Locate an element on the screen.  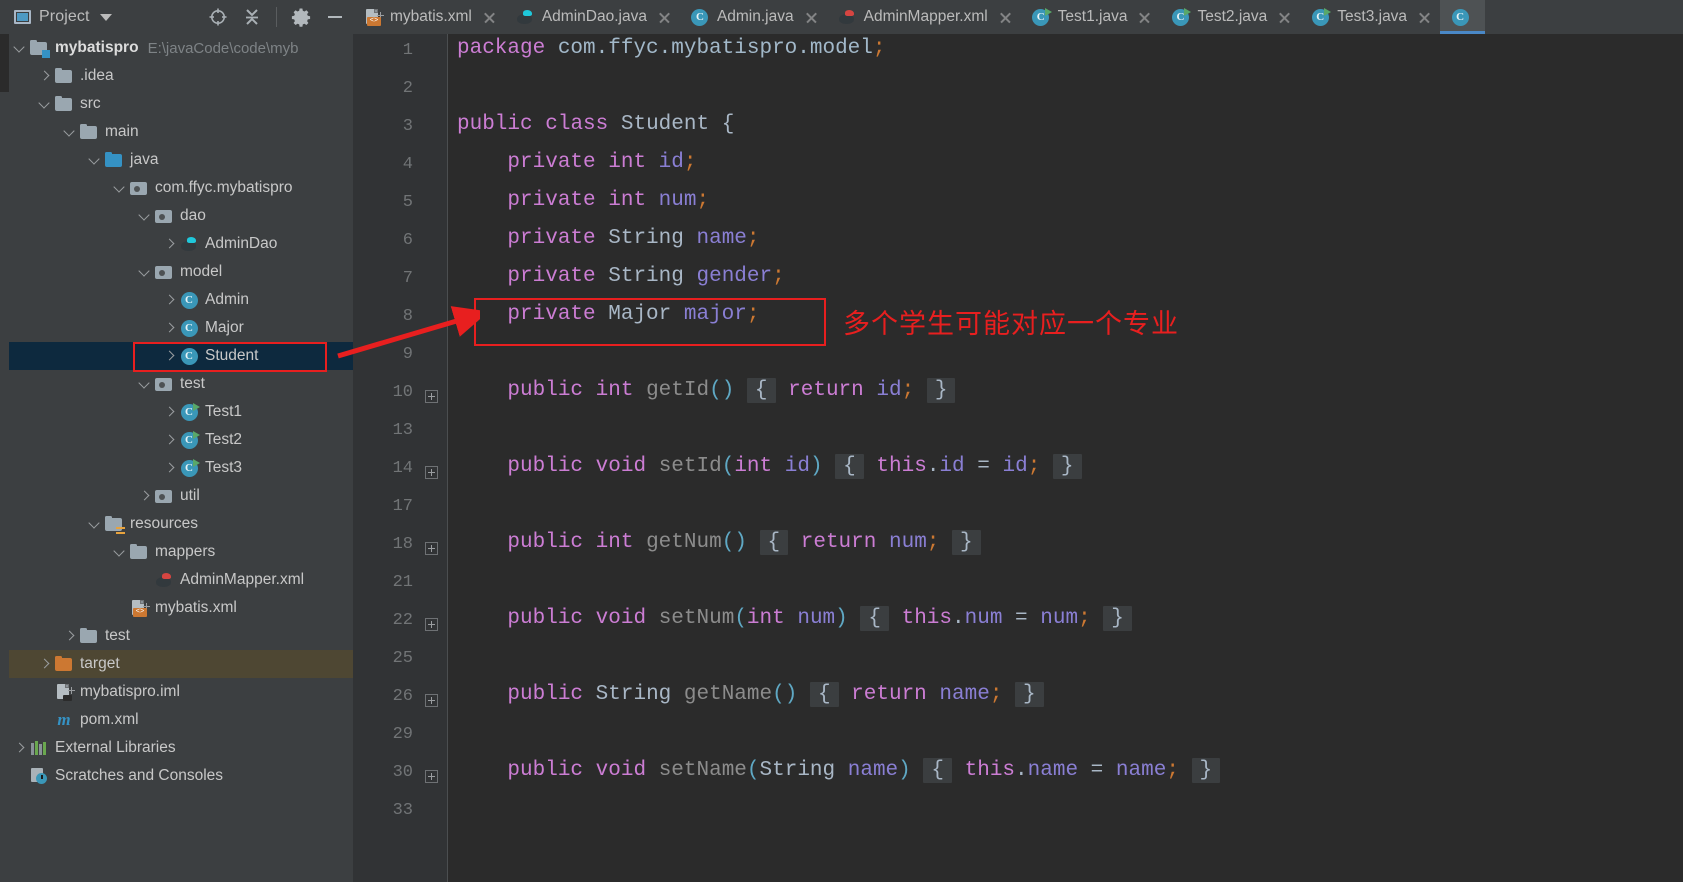
code-line: public int getNum() { return num; } is located at coordinates (719, 542).